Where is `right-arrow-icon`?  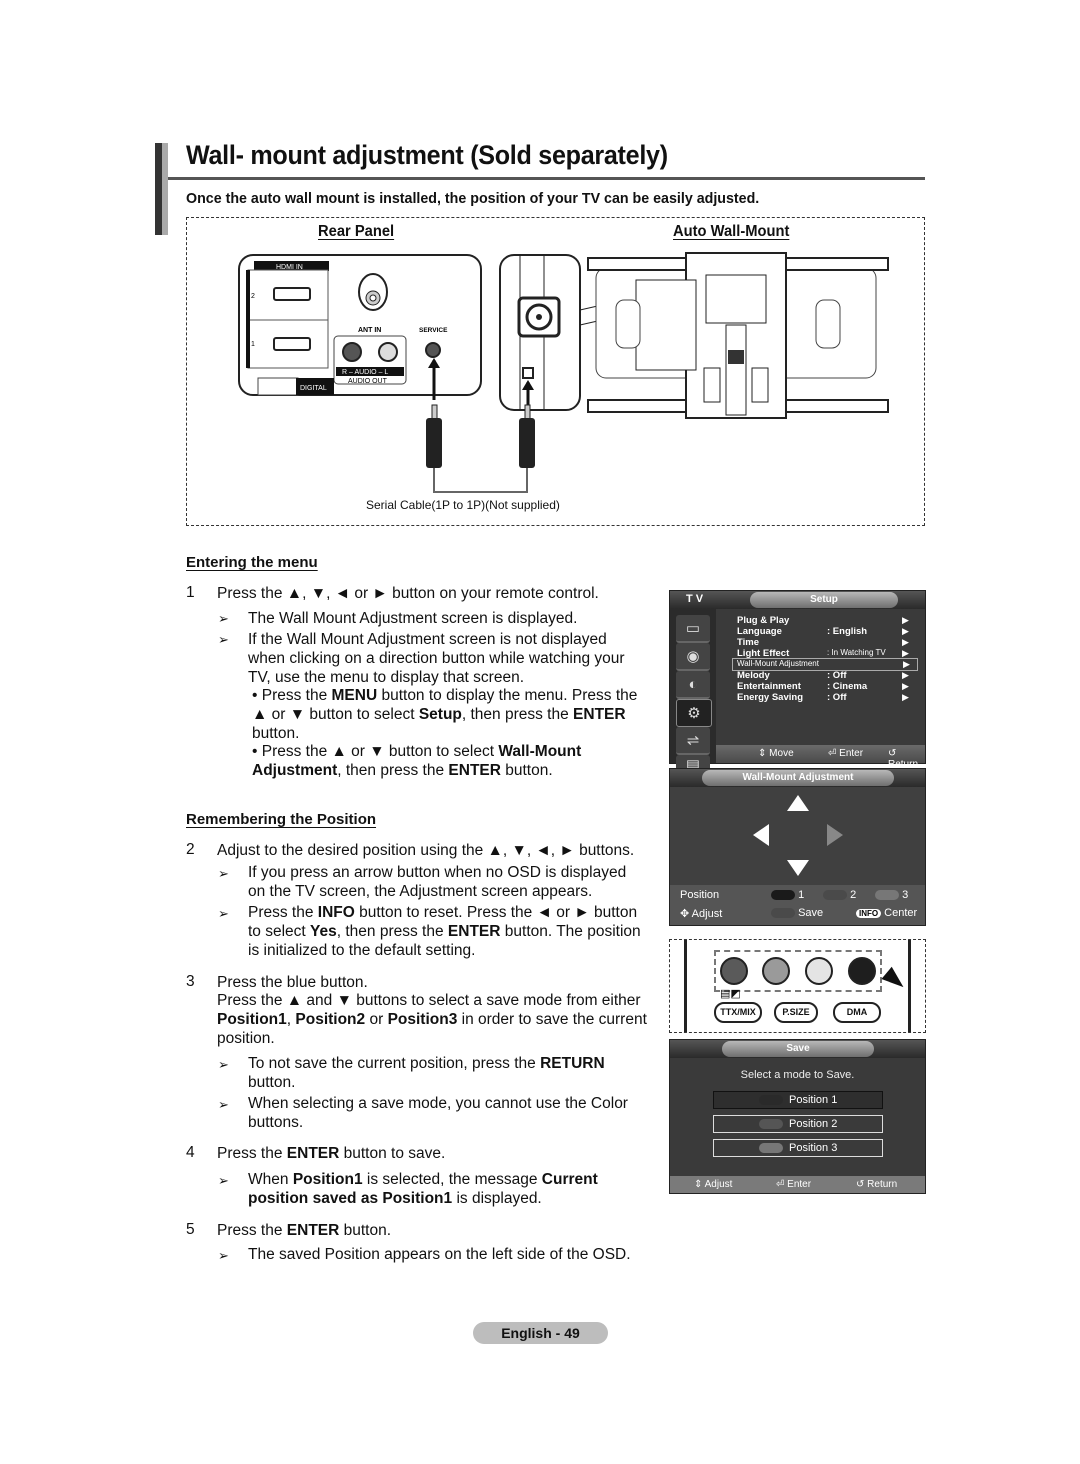
right-arrow-icon is located at coordinates (835, 835).